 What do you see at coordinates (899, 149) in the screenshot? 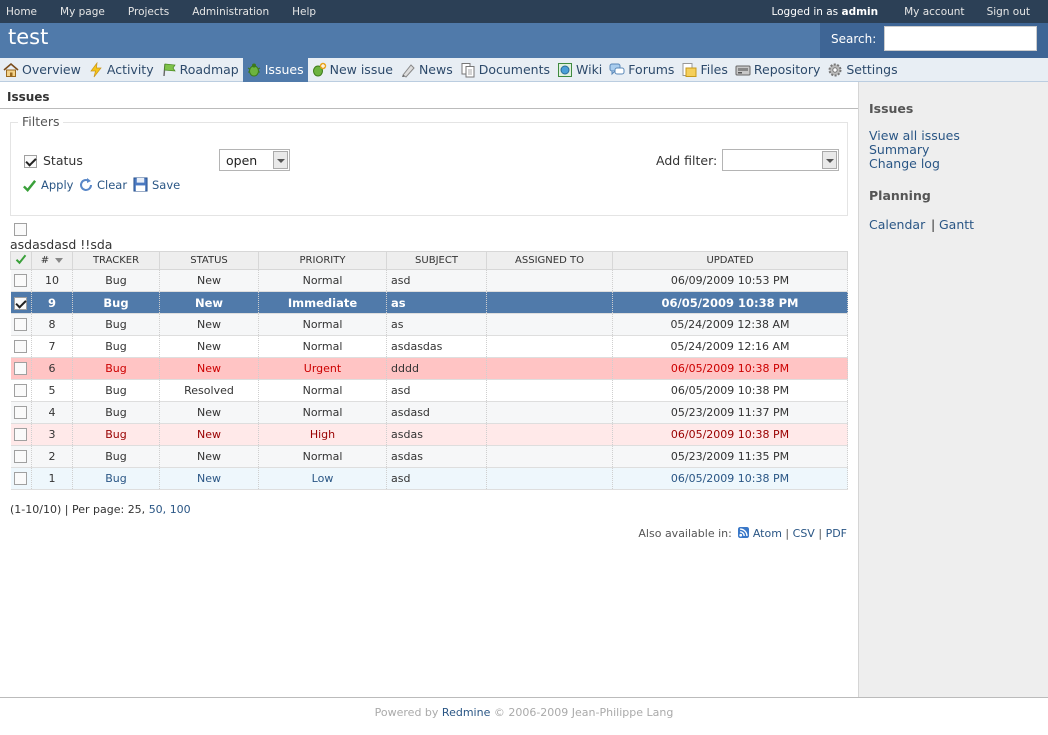
I see `sidebar-summary: Summary` at bounding box center [899, 149].